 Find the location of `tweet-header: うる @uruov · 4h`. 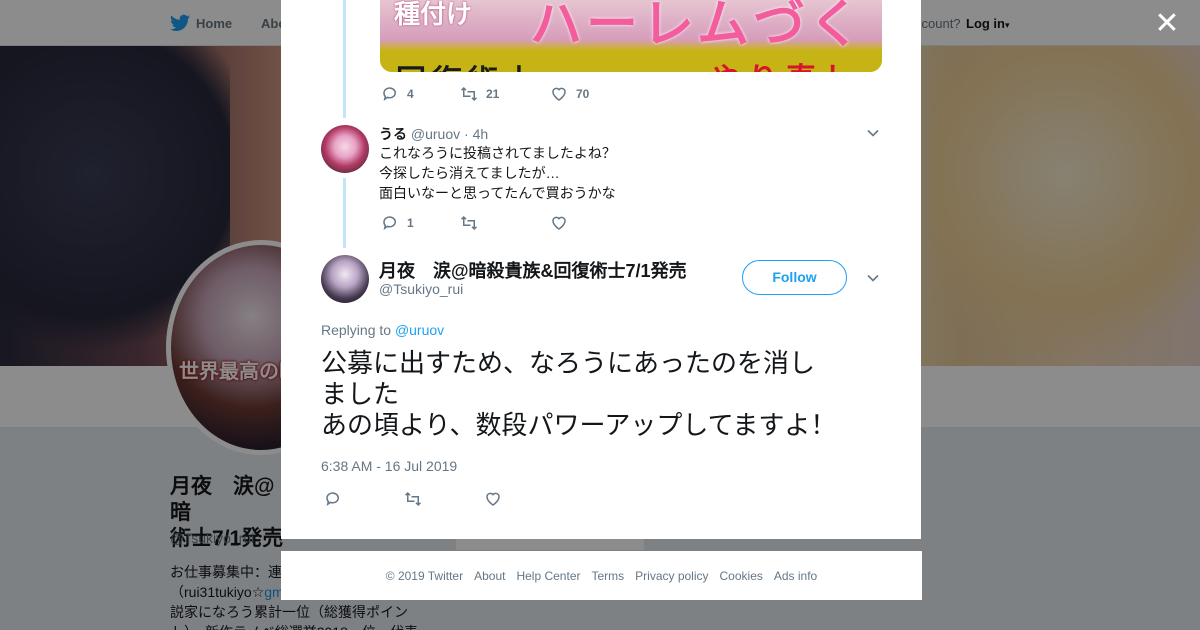

tweet-header: うる @uruov · 4h is located at coordinates (433, 134).